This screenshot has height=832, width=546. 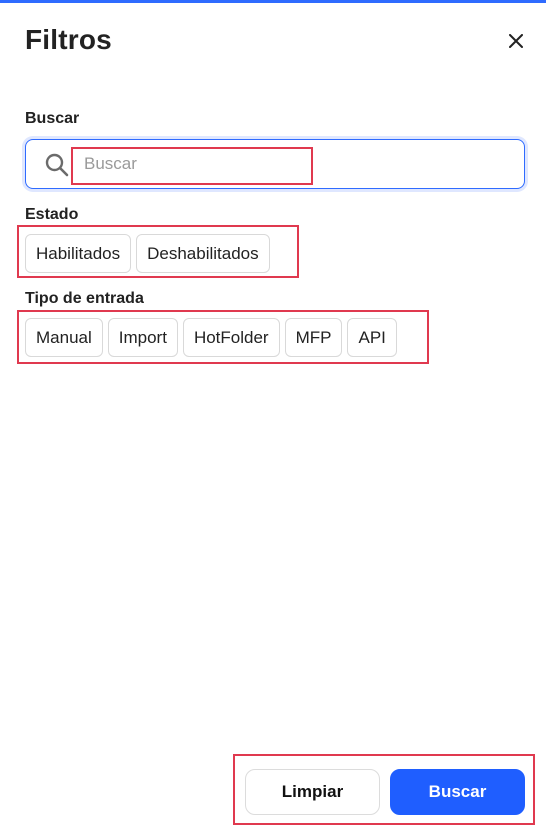 I want to click on tipo-chip-import: Import, so click(x=142, y=337).